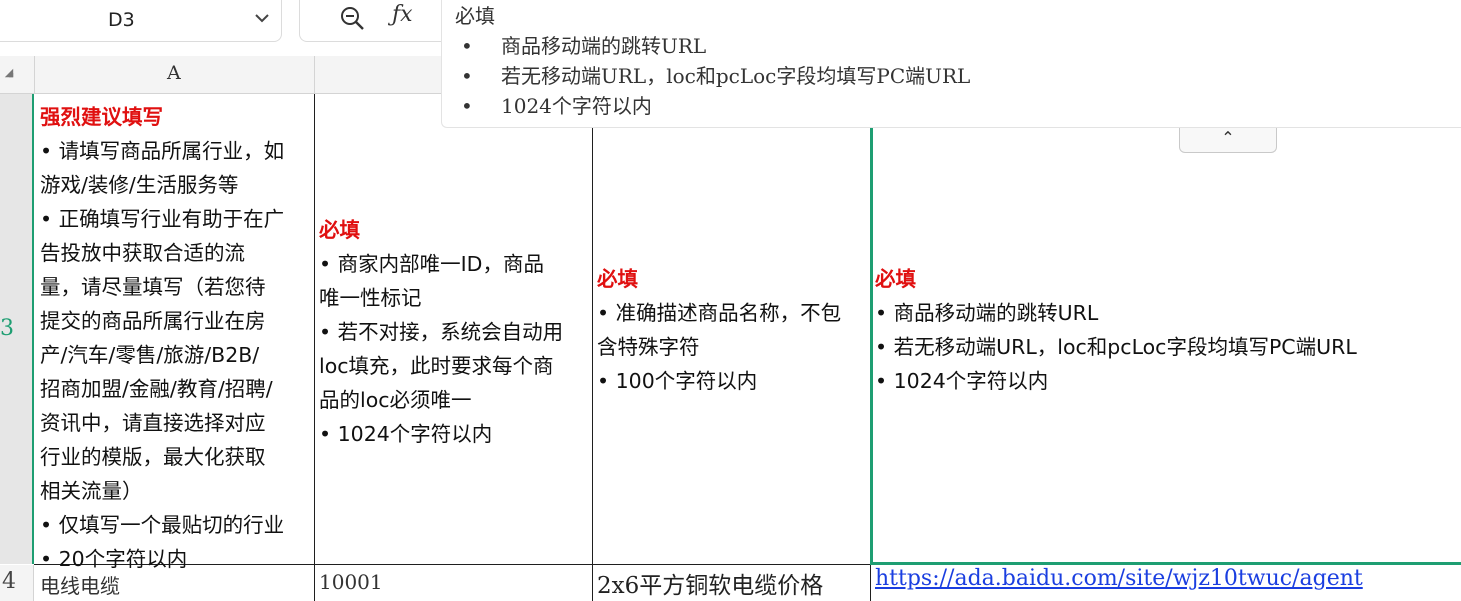  Describe the element at coordinates (156, 389) in the screenshot. I see `cell-line: 招商加盟/金融/教育/招聘/` at that location.